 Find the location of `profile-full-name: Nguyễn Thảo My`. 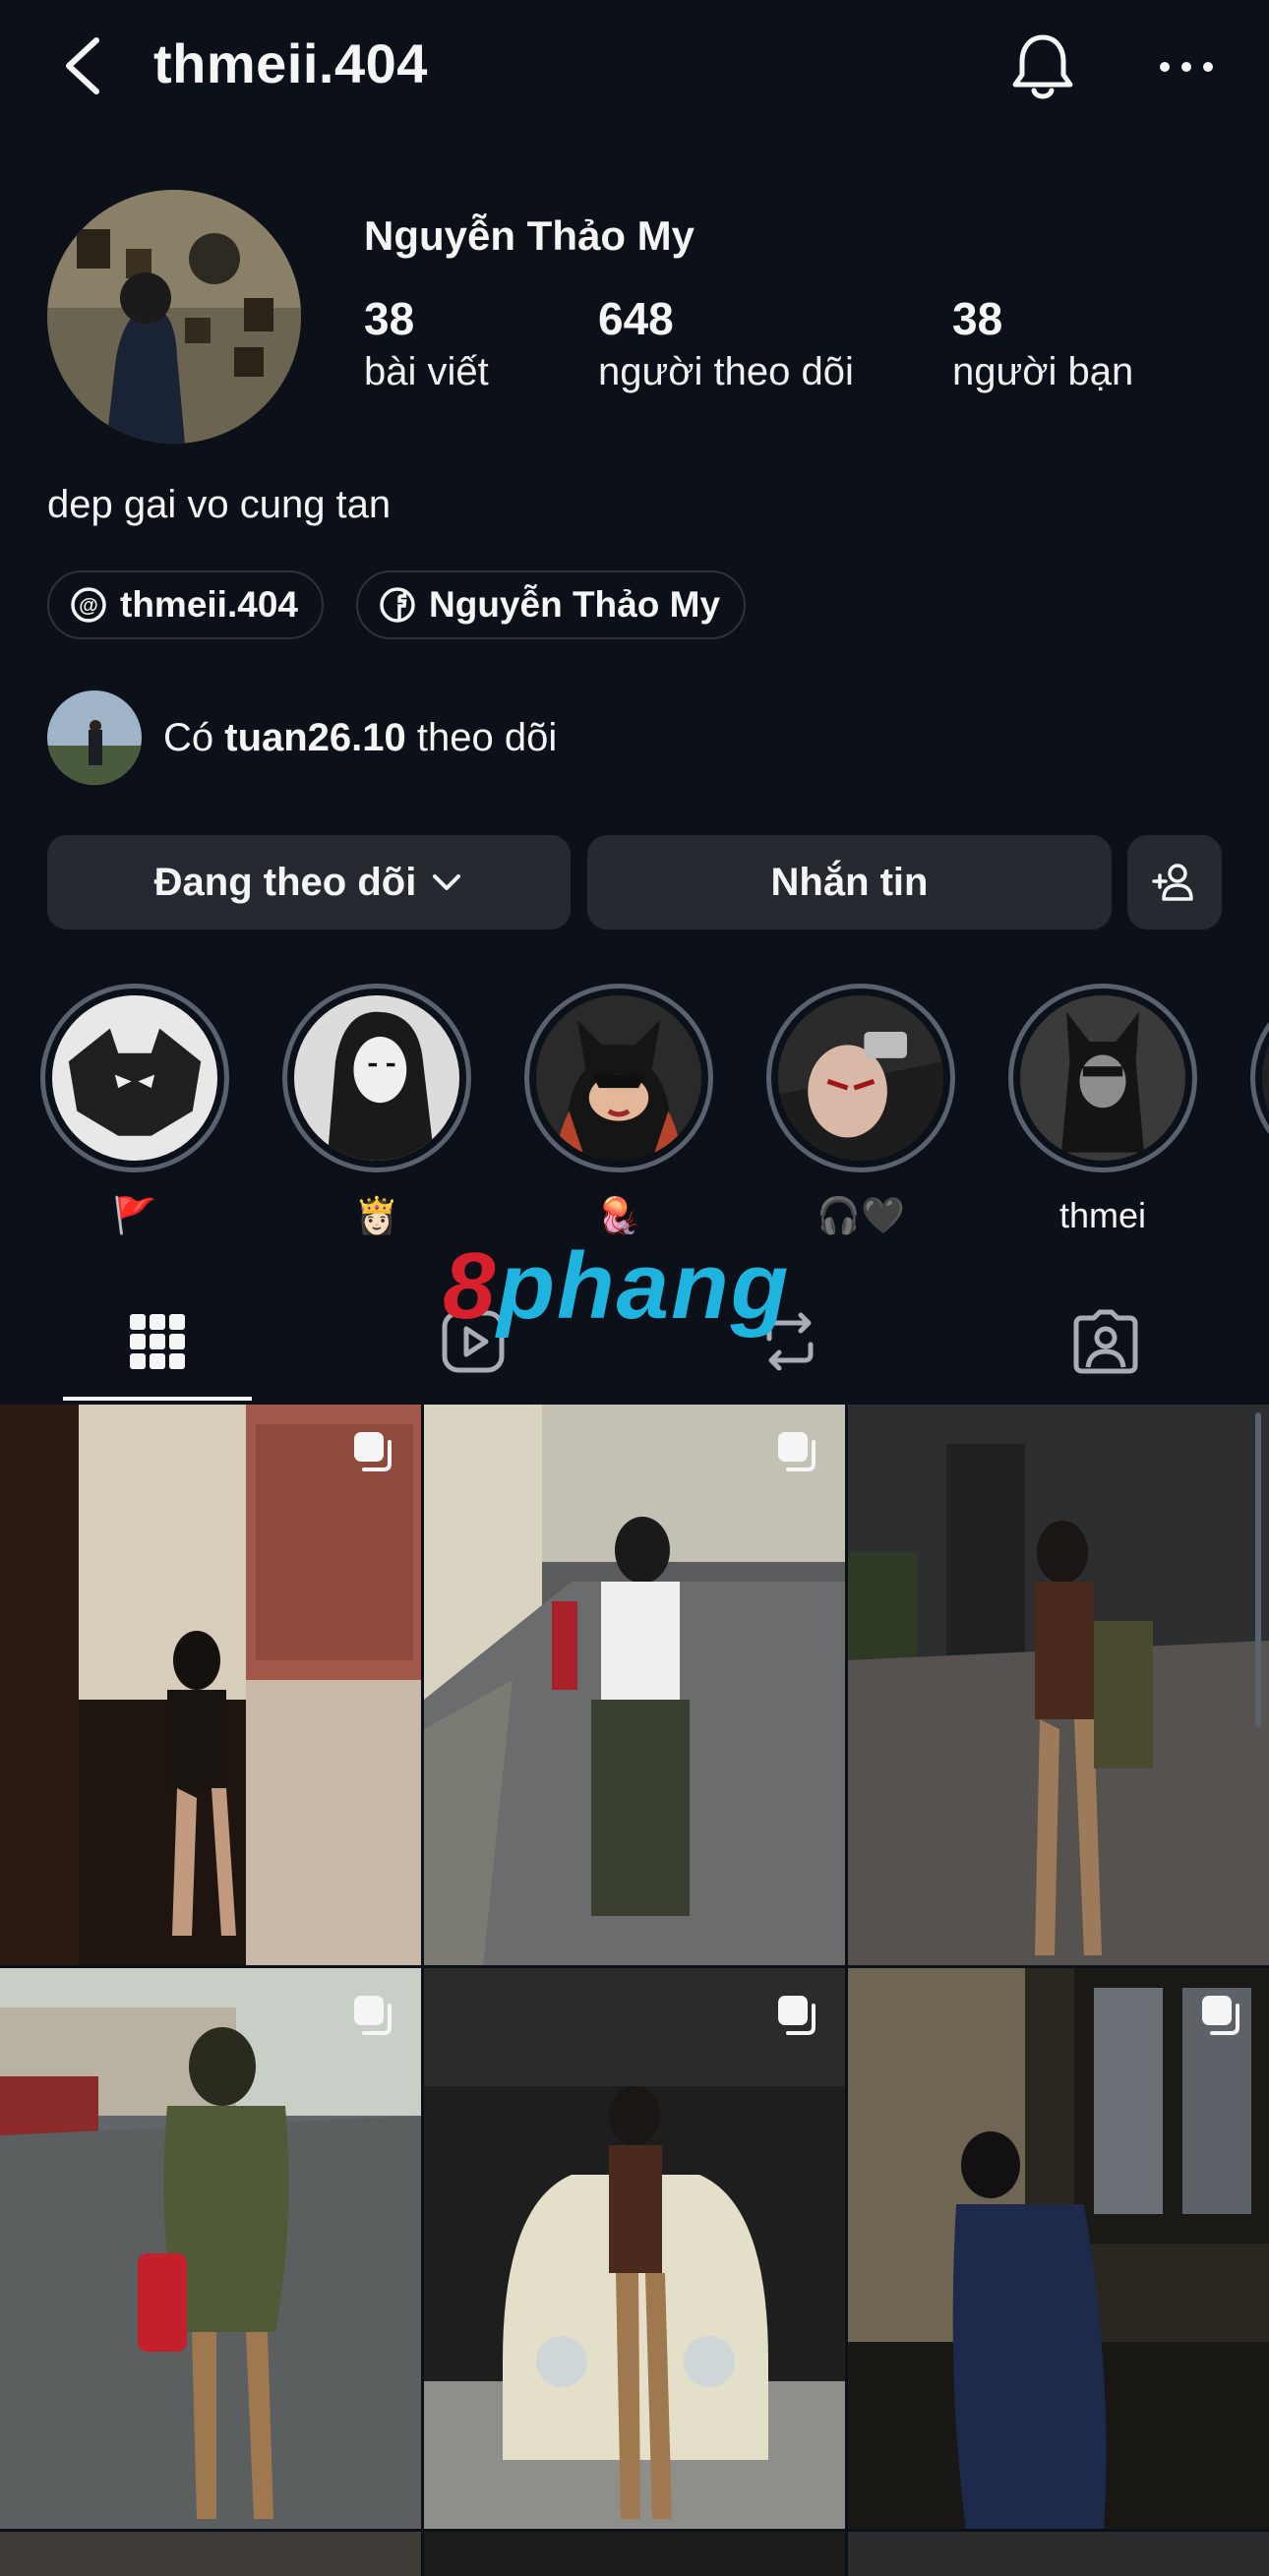

profile-full-name: Nguyễn Thảo My is located at coordinates (529, 235).